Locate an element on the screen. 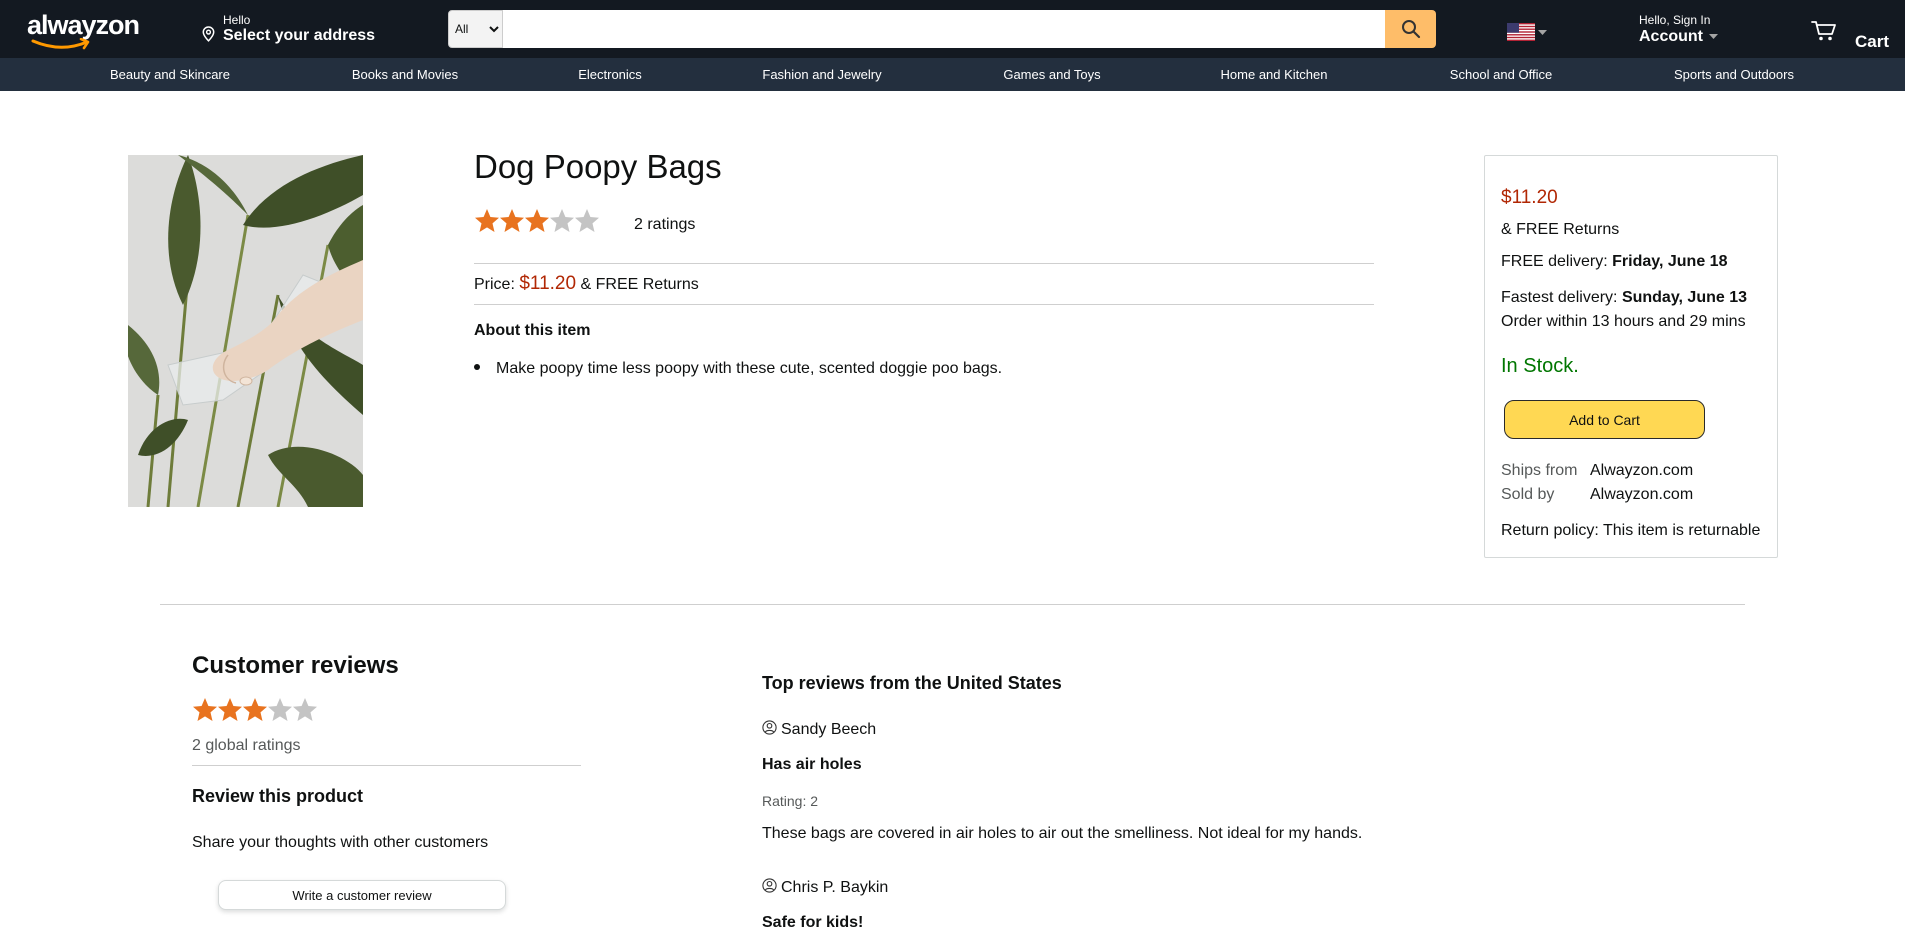  nav-item-sports-outdoors: Sports and Outdoors is located at coordinates (1734, 74).